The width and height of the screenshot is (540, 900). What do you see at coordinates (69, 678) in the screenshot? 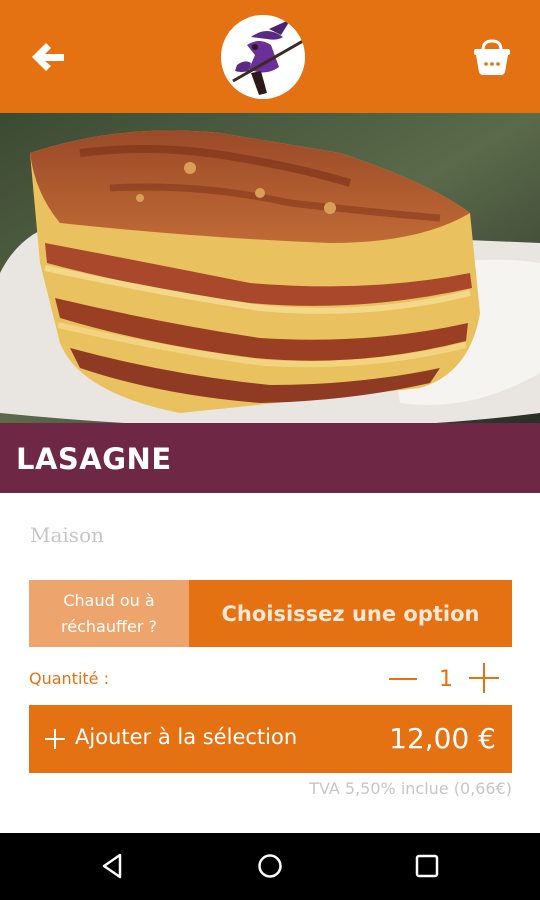
I see `quantity-label: Quantité :` at bounding box center [69, 678].